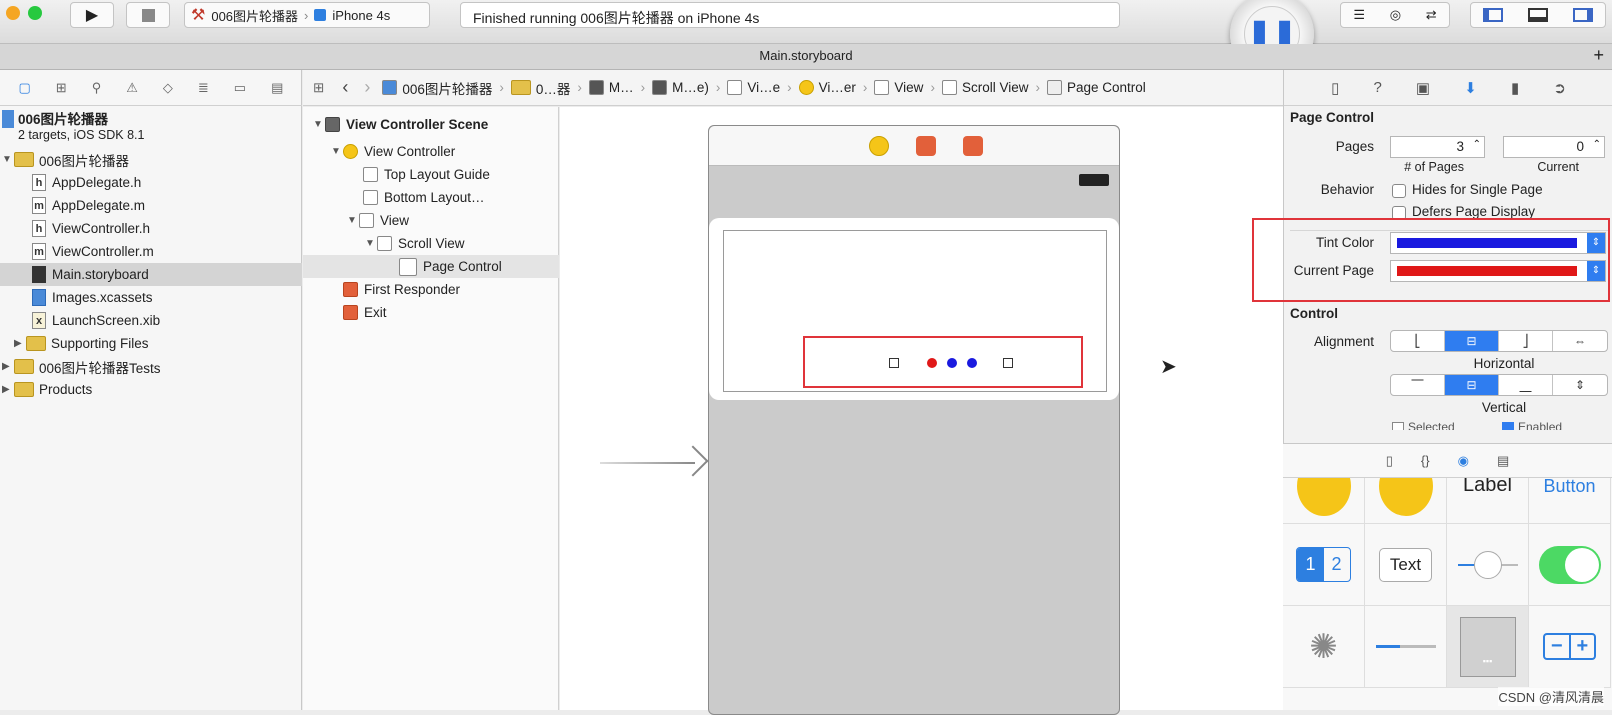 This screenshot has height=715, width=1612. Describe the element at coordinates (1423, 88) in the screenshot. I see `identity-inspector-icon: ▣` at that location.